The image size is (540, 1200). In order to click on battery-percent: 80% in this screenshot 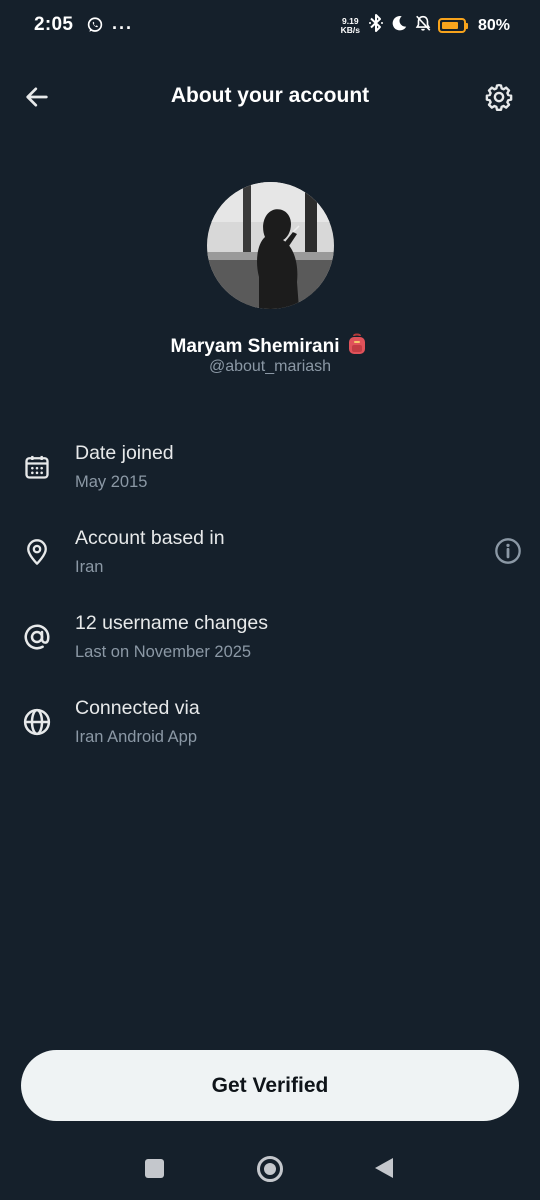, I will do `click(493, 25)`.